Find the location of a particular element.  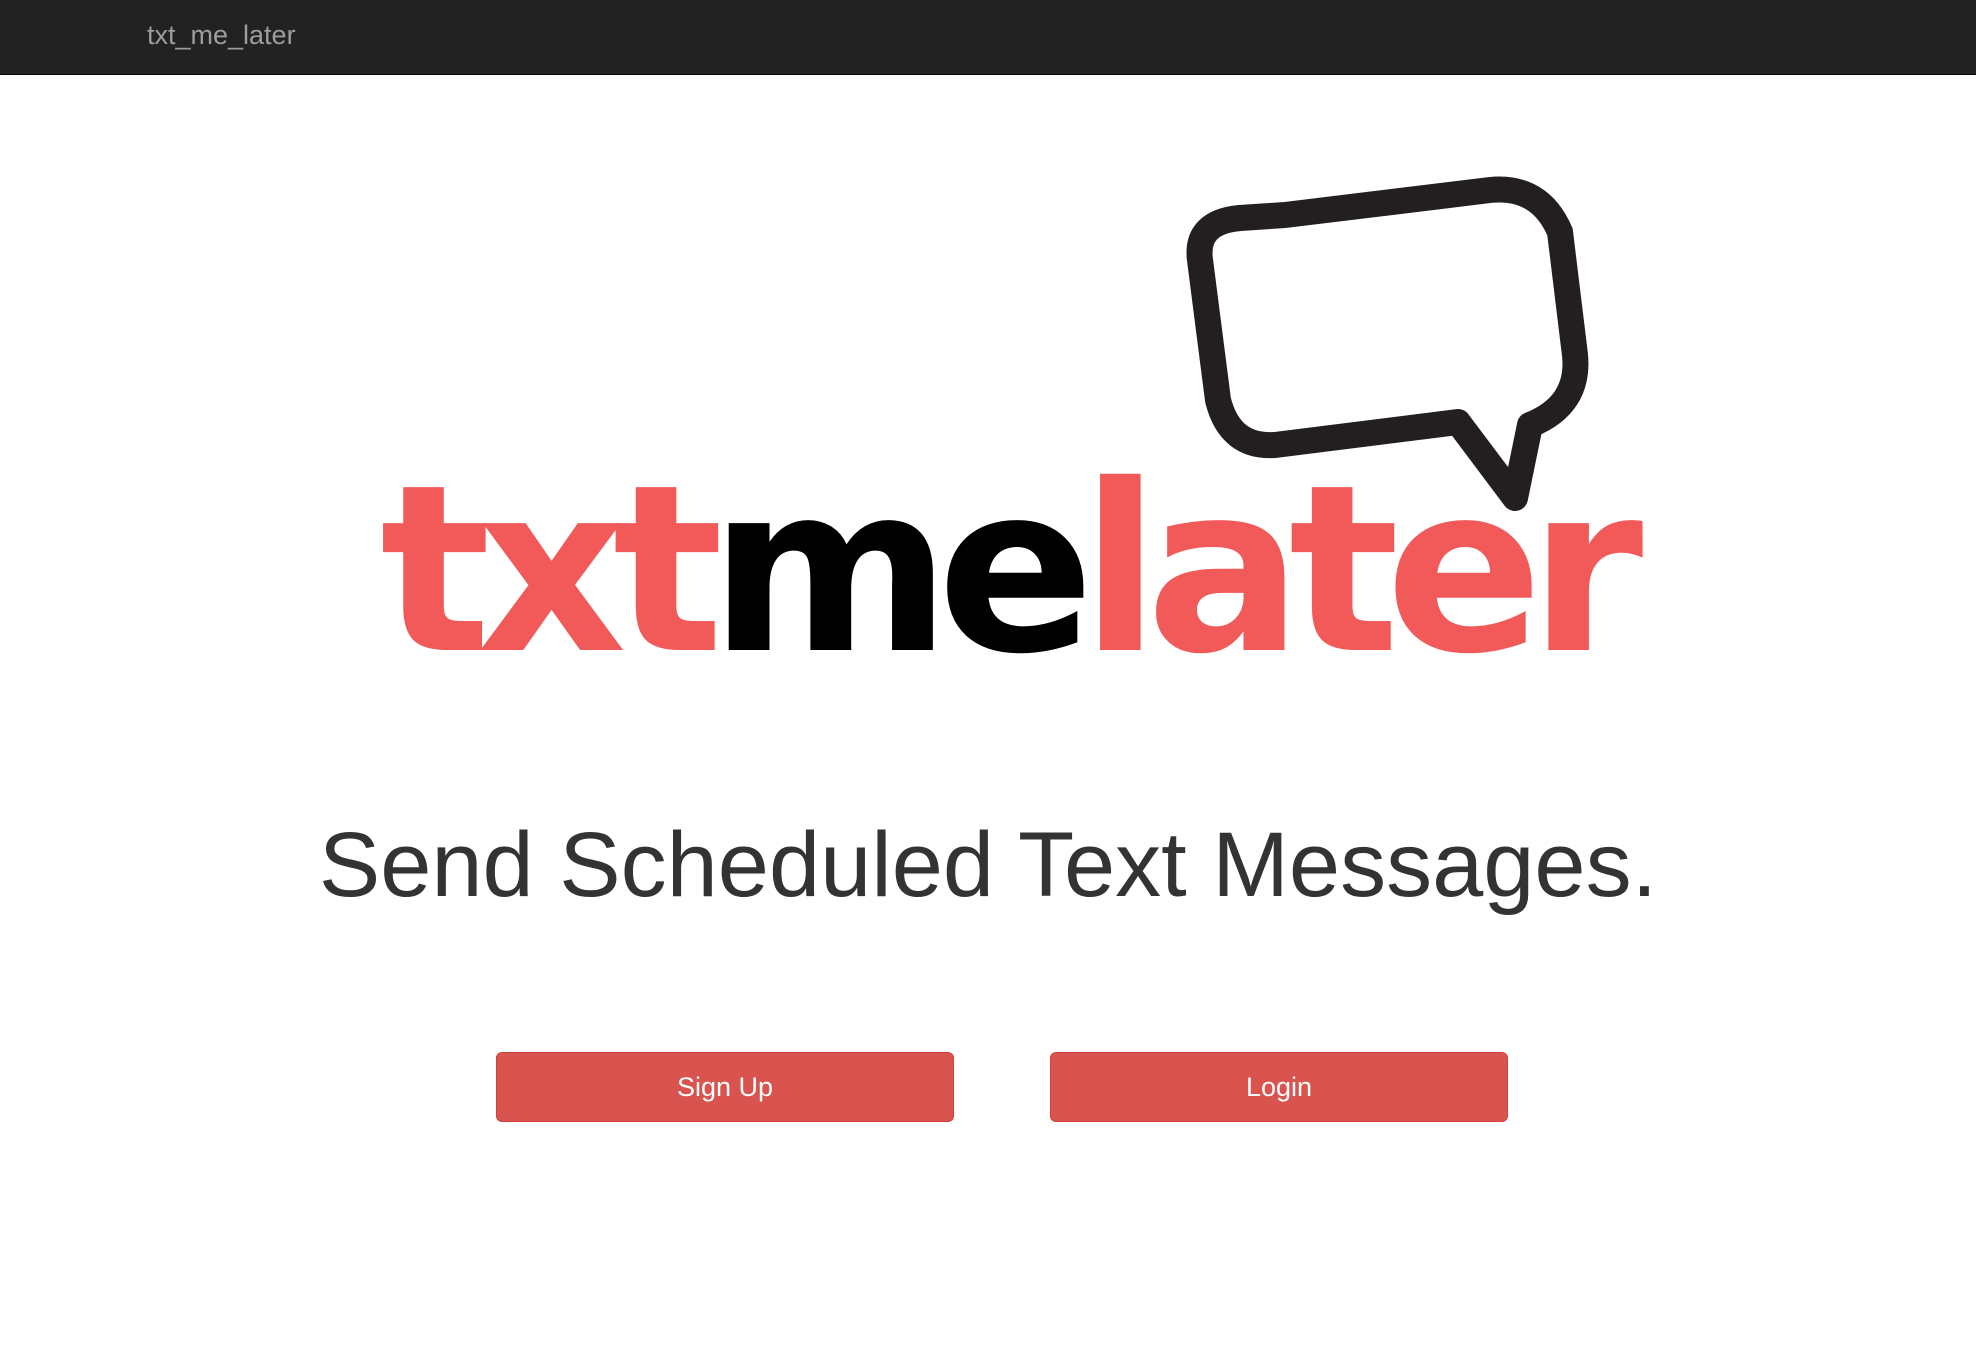

logo-txt: txt is located at coordinates (551, 570).